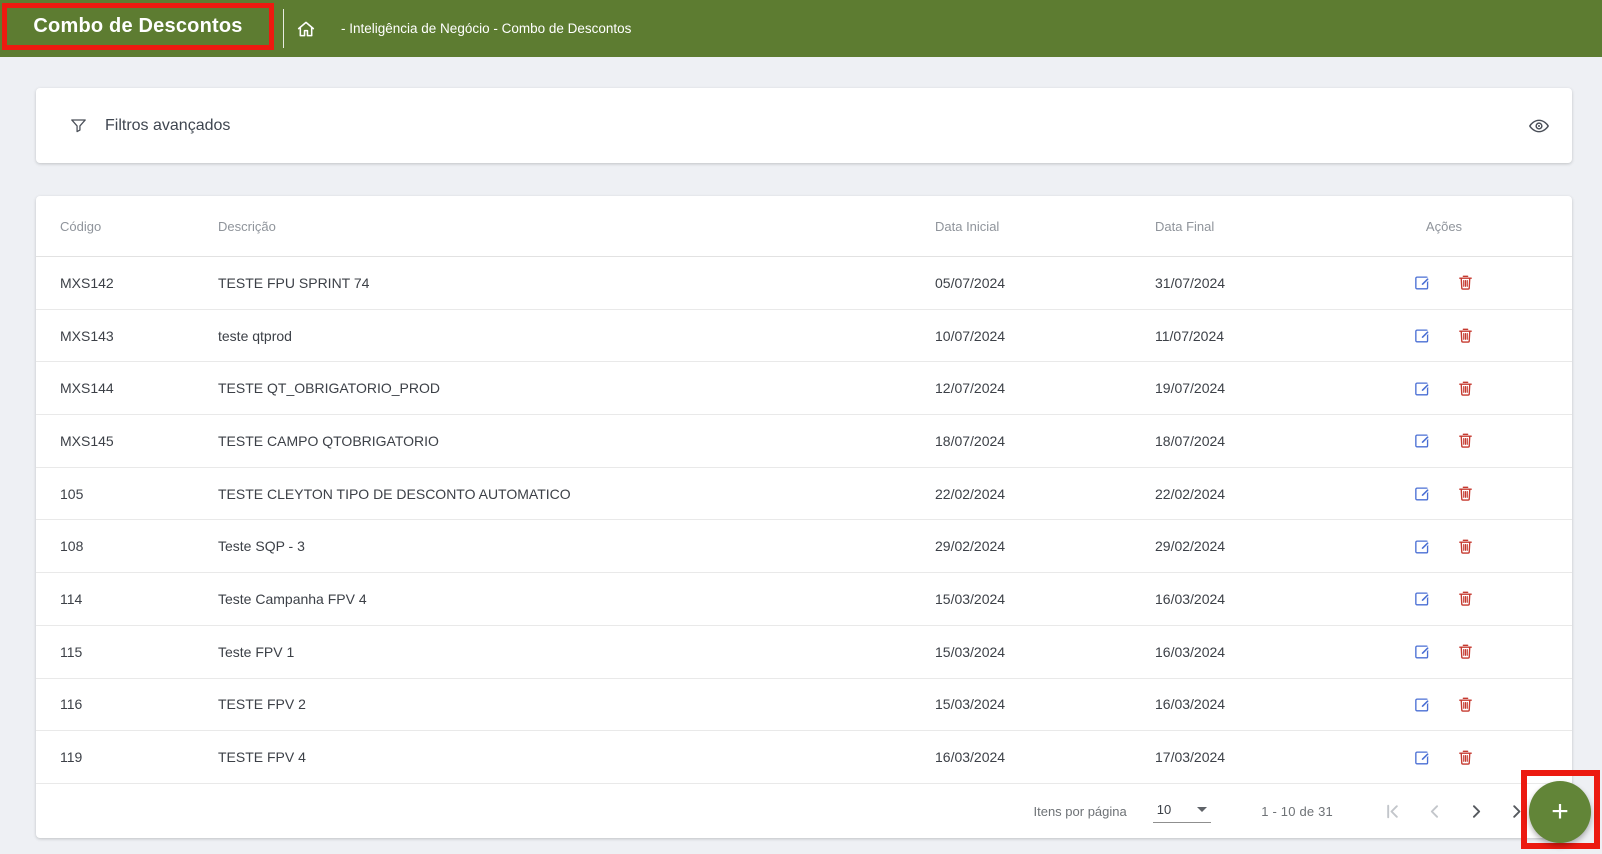 The height and width of the screenshot is (854, 1602). Describe the element at coordinates (328, 440) in the screenshot. I see `cell-descricao: TESTE CAMPO QTOBRIGATORIO` at that location.